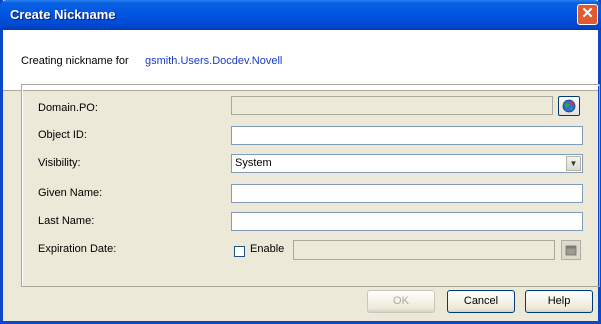 This screenshot has height=324, width=601. What do you see at coordinates (75, 61) in the screenshot?
I see `creating-nickname-label: Creating nickname for` at bounding box center [75, 61].